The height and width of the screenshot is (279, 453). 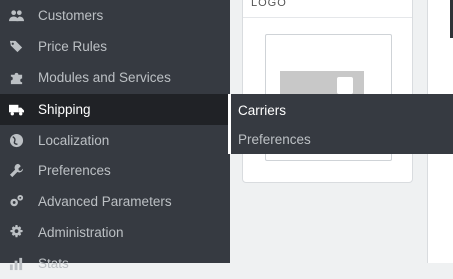 What do you see at coordinates (16, 171) in the screenshot?
I see `wrench-icon` at bounding box center [16, 171].